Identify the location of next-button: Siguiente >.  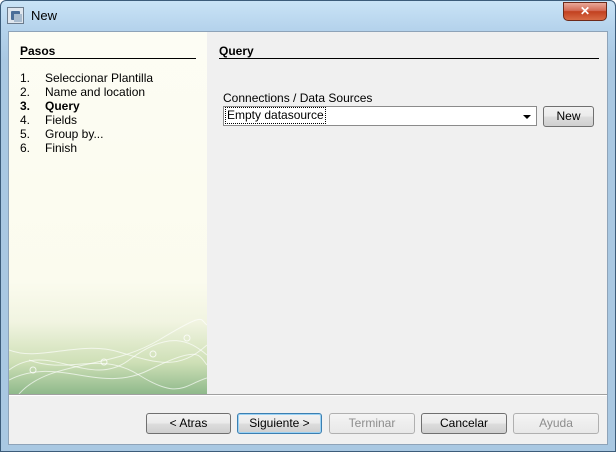
(279, 423).